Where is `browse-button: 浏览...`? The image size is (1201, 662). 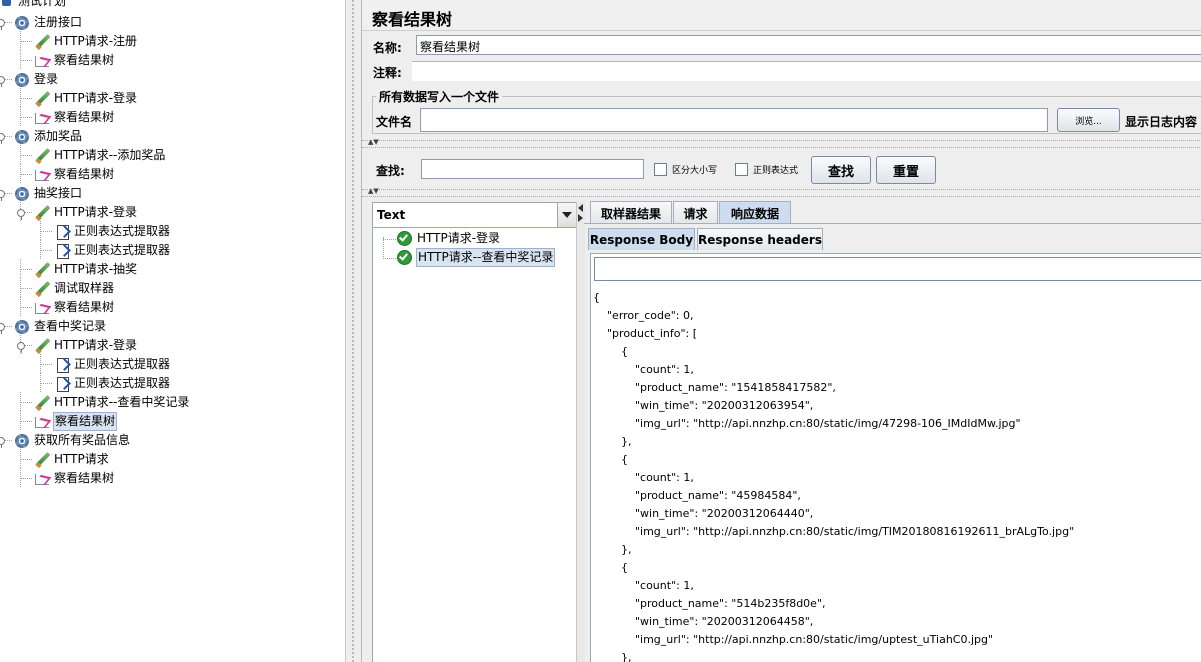 browse-button: 浏览... is located at coordinates (1088, 120).